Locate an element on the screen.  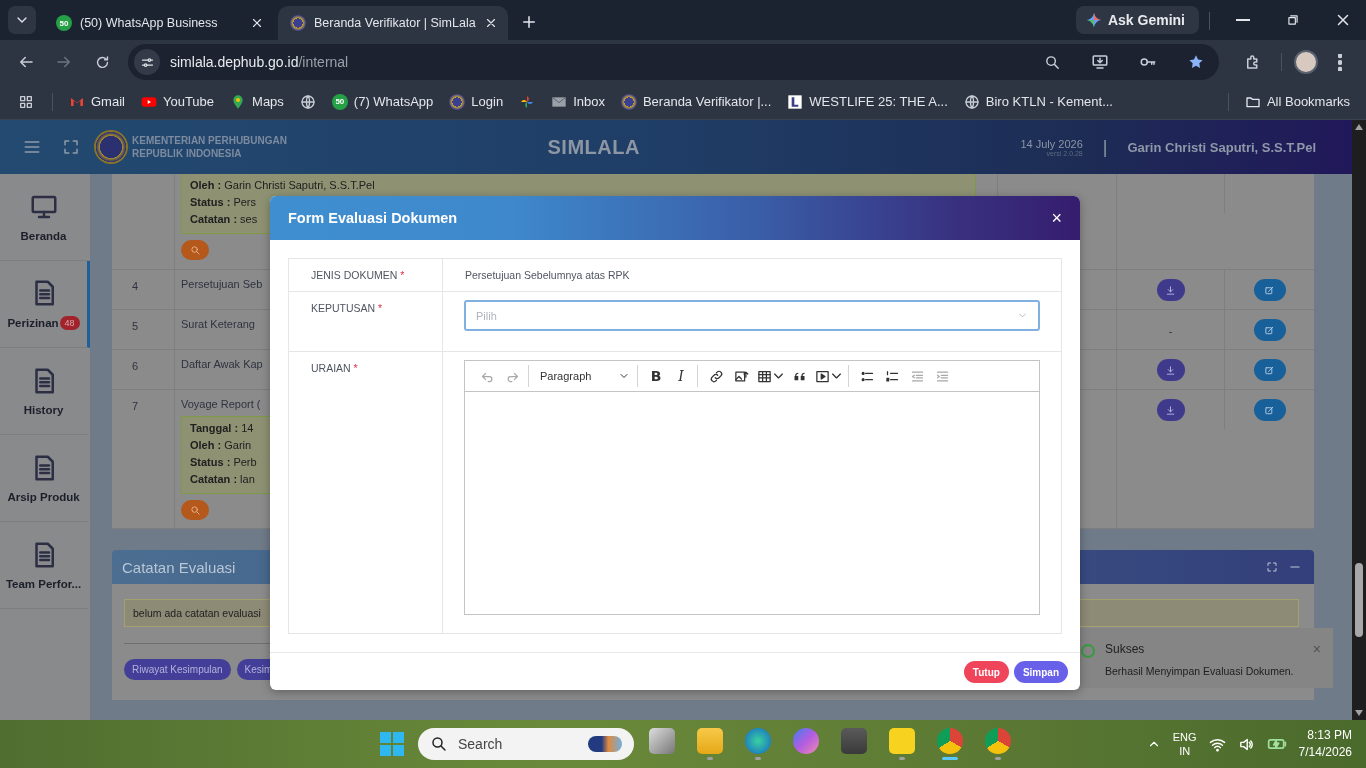
image-icon is located at coordinates (741, 376).